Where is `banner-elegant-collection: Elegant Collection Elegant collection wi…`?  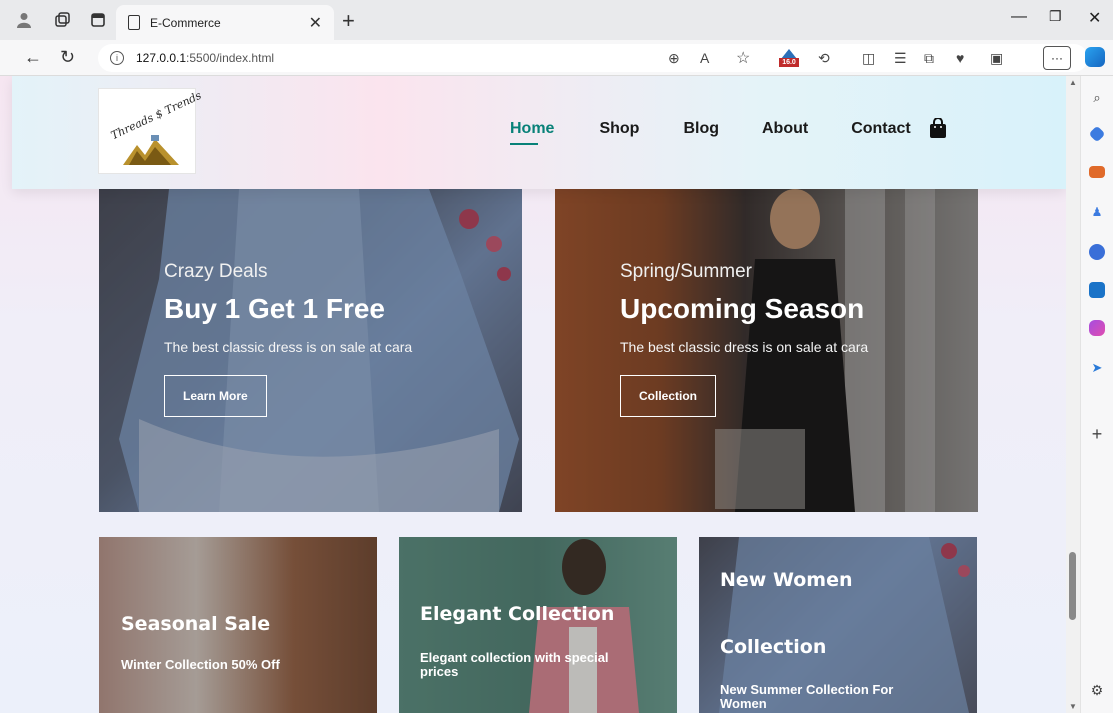 banner-elegant-collection: Elegant Collection Elegant collection wi… is located at coordinates (538, 625).